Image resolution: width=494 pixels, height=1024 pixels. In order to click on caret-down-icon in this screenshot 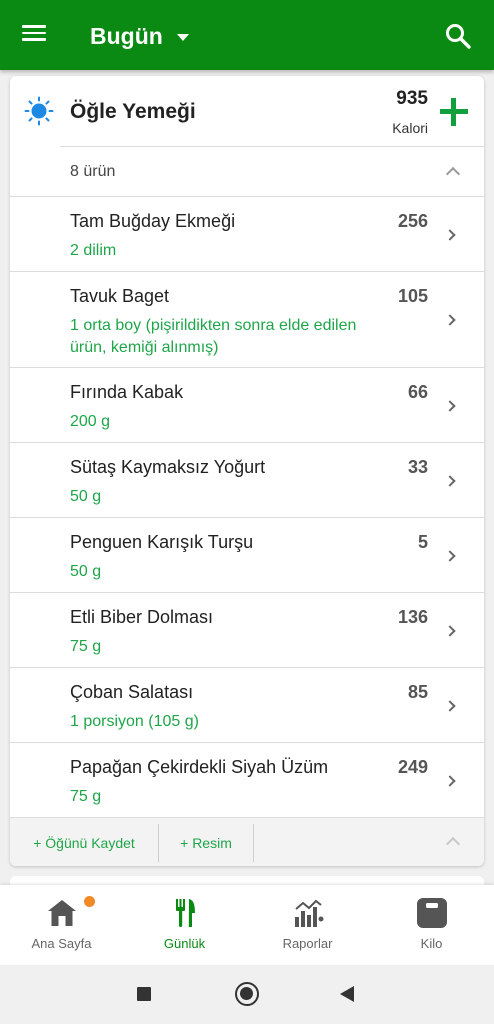, I will do `click(182, 37)`.